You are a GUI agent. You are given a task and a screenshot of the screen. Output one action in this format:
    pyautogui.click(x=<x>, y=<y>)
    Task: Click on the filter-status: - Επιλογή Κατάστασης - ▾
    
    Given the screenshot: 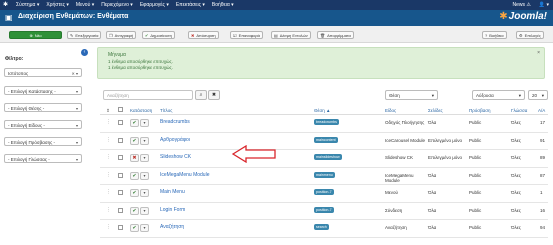 What is the action you would take?
    pyautogui.click(x=43, y=90)
    